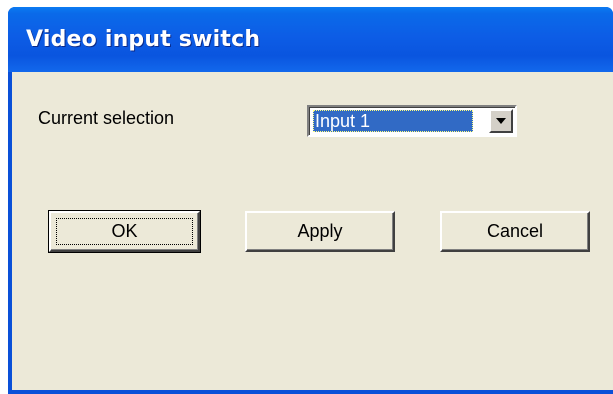  I want to click on chevron-down-icon, so click(501, 121).